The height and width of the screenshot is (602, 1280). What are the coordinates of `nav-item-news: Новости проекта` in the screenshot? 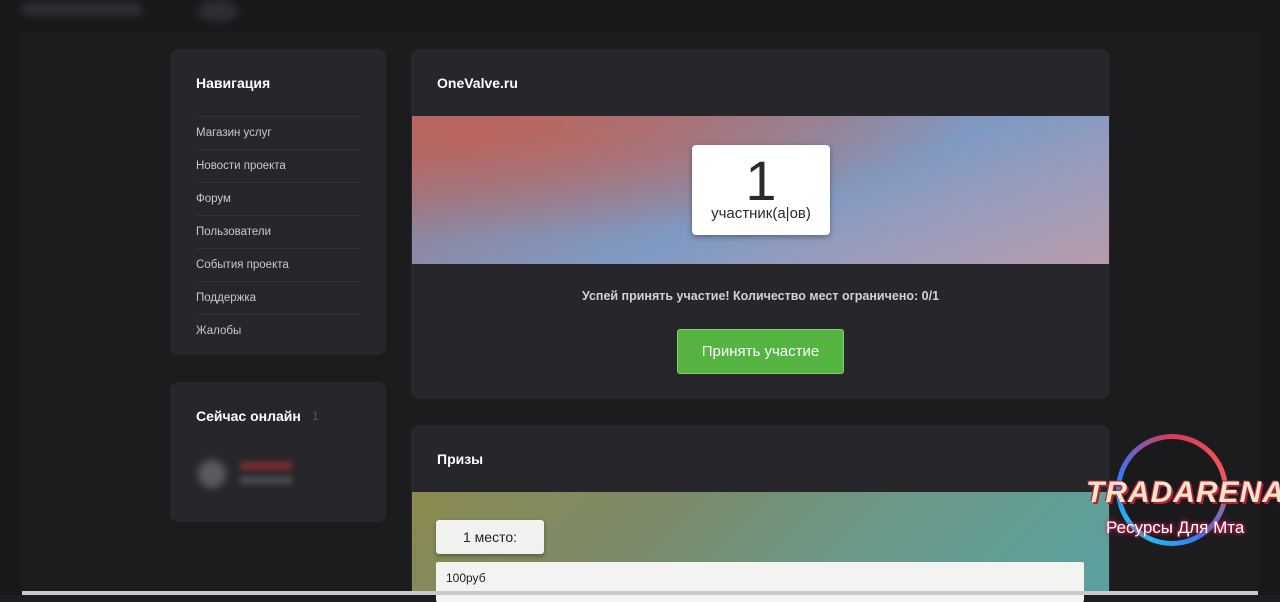 It's located at (278, 165).